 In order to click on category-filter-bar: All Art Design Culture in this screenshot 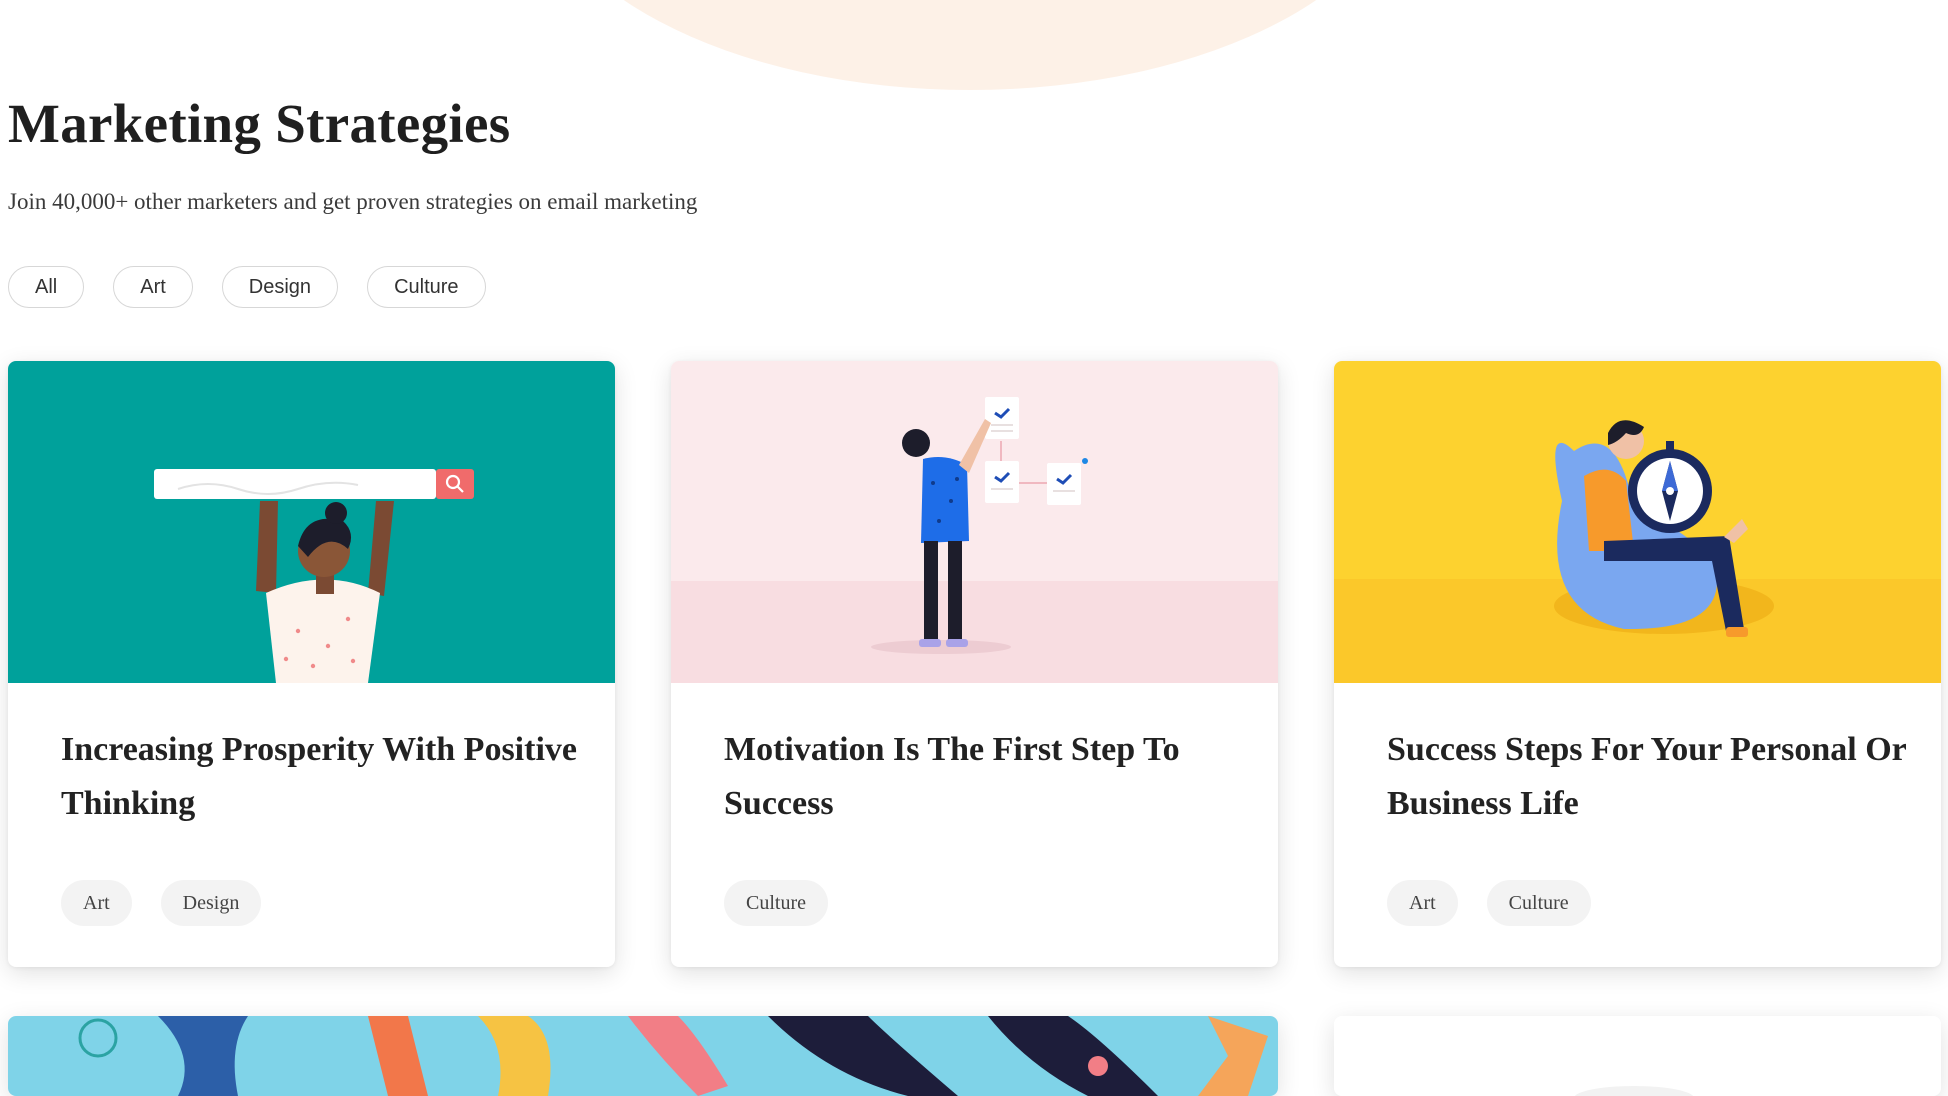, I will do `click(247, 287)`.